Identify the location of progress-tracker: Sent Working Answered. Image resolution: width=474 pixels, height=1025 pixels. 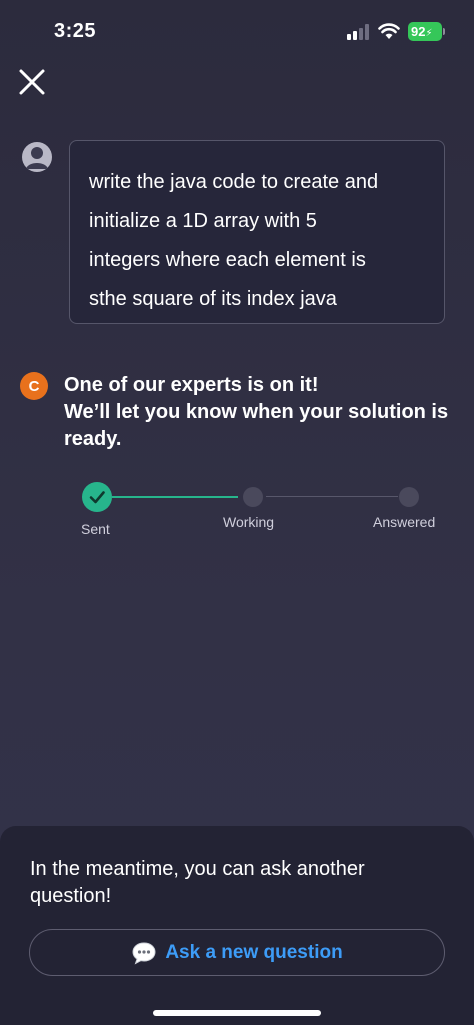
(237, 515).